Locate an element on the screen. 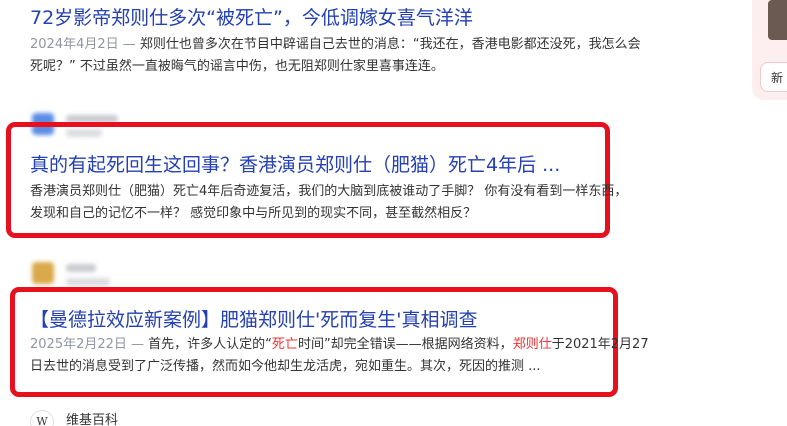 This screenshot has height=426, width=787. result-1-title: 72岁影帝郑则仕多次“被死亡”，今低调嫁女喜气洋洋 is located at coordinates (251, 18).